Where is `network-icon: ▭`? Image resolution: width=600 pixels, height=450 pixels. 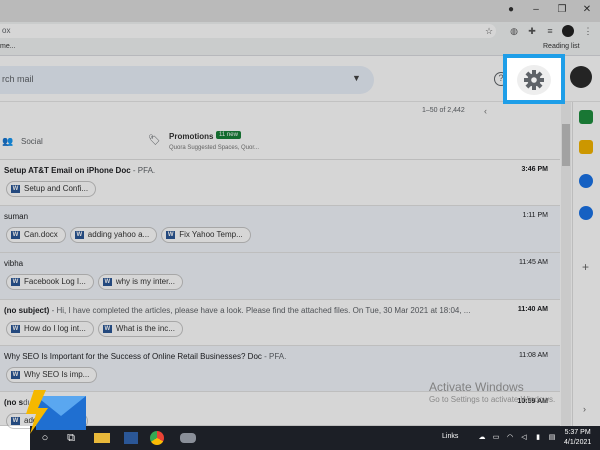 network-icon: ▭ is located at coordinates (496, 438).